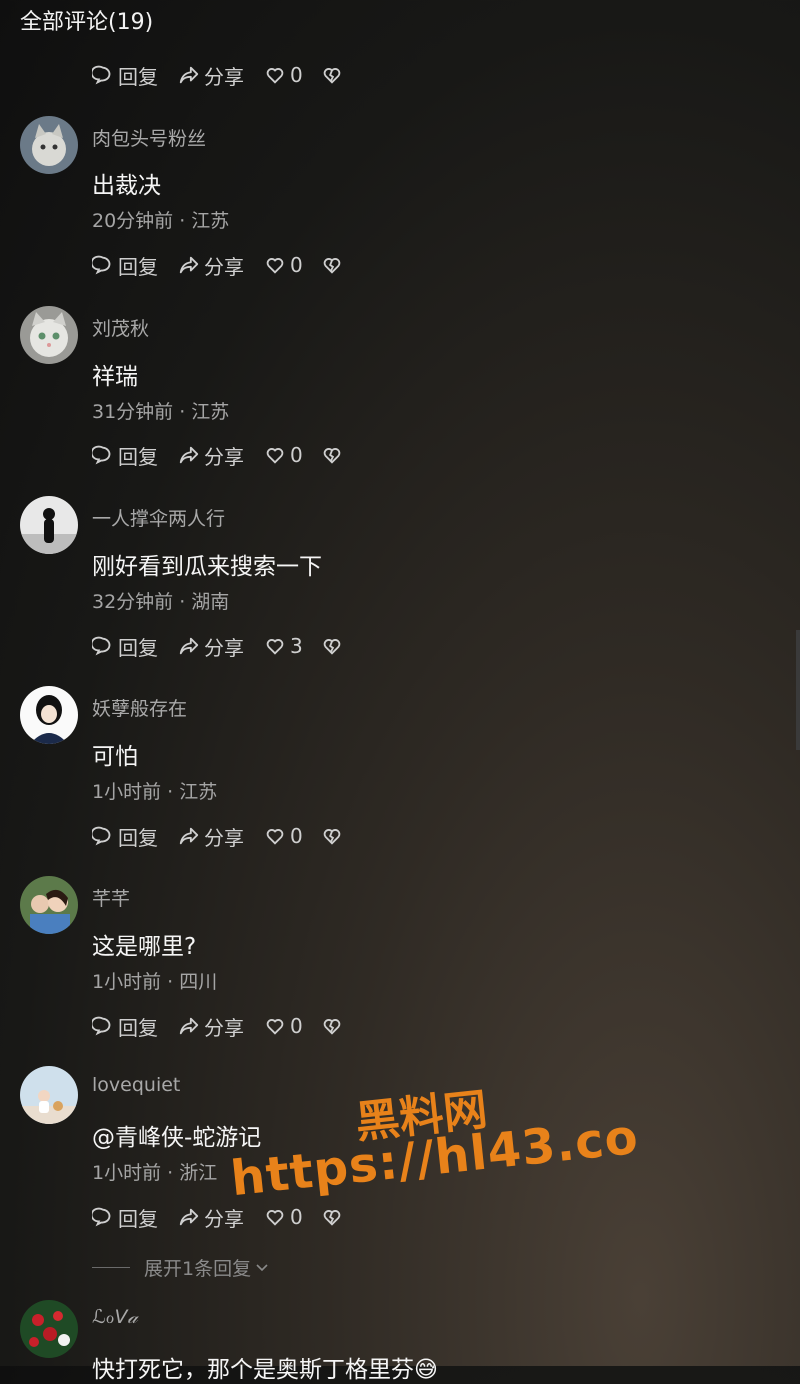  Describe the element at coordinates (265, 1370) in the screenshot. I see `comment-text: 快打死它，那个是奥斯丁格里芬😅` at that location.